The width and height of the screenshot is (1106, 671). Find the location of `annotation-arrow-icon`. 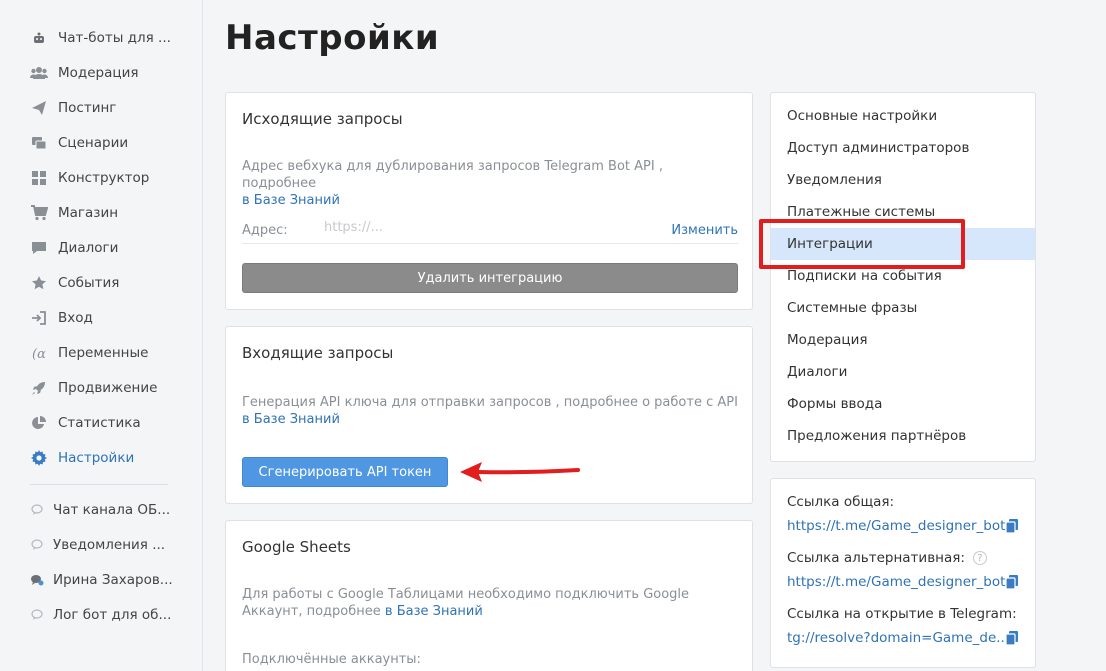

annotation-arrow-icon is located at coordinates (520, 472).